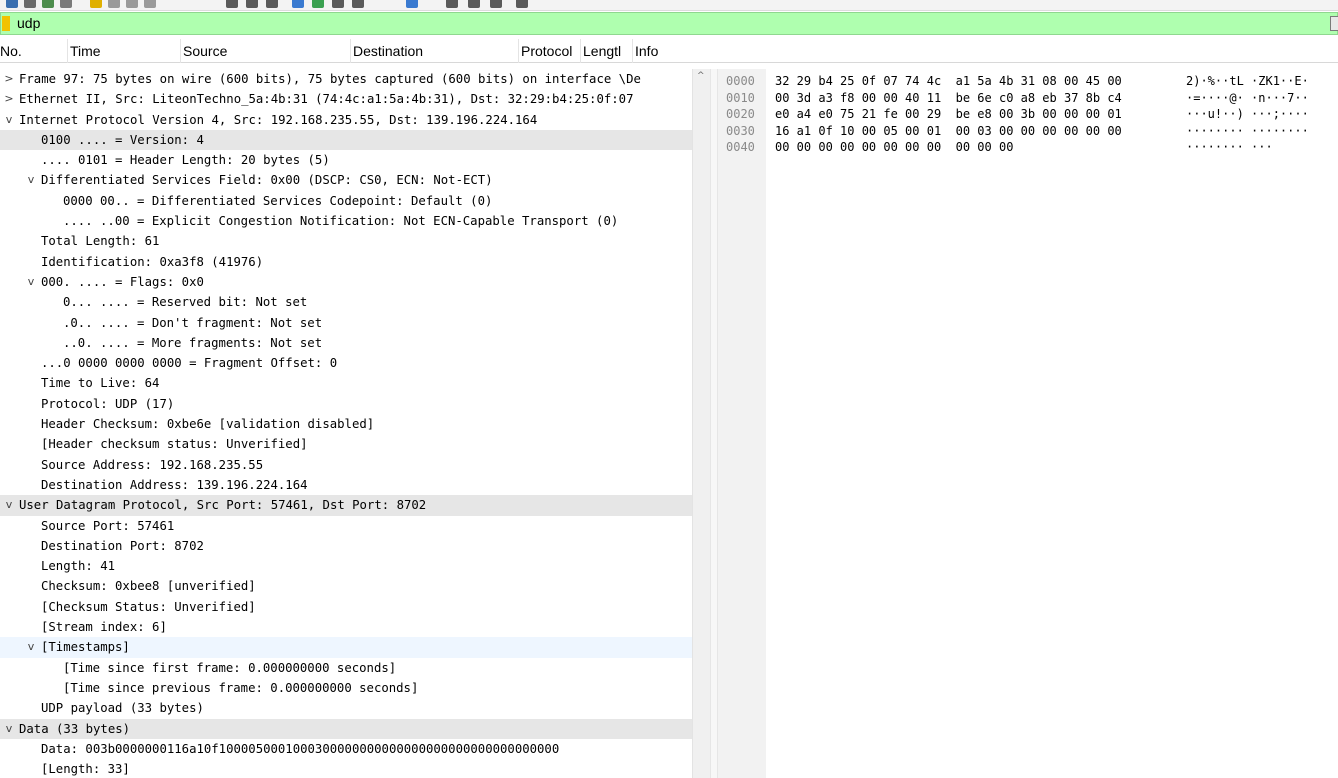  Describe the element at coordinates (346, 160) in the screenshot. I see `tree-row: .... 0101 = Header Length: 20 bytes (5)` at that location.